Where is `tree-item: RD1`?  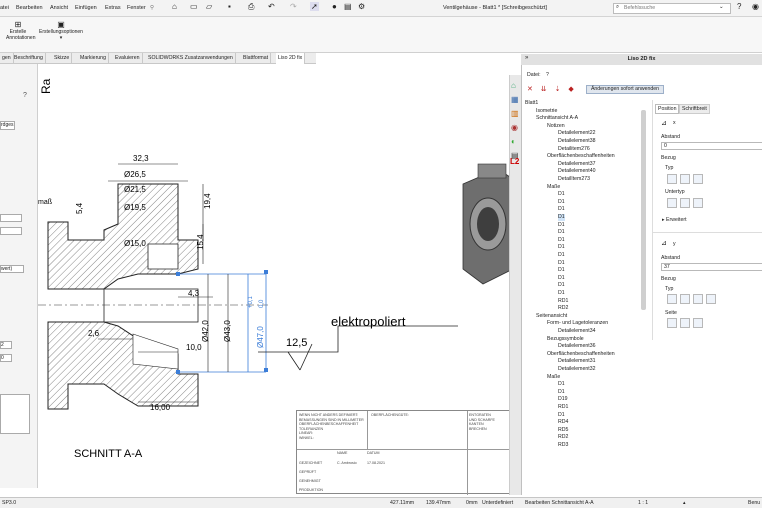 tree-item: RD1 is located at coordinates (563, 301).